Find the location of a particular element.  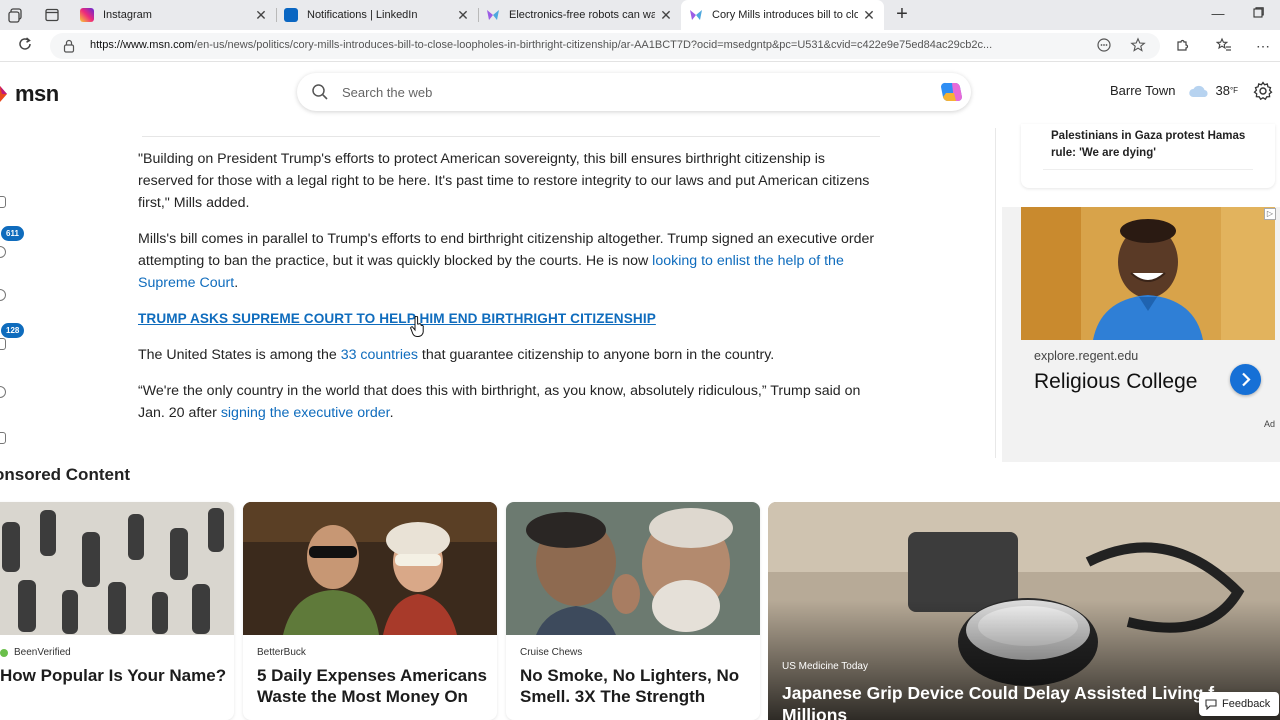

rail-more-icon is located at coordinates (3, 438).